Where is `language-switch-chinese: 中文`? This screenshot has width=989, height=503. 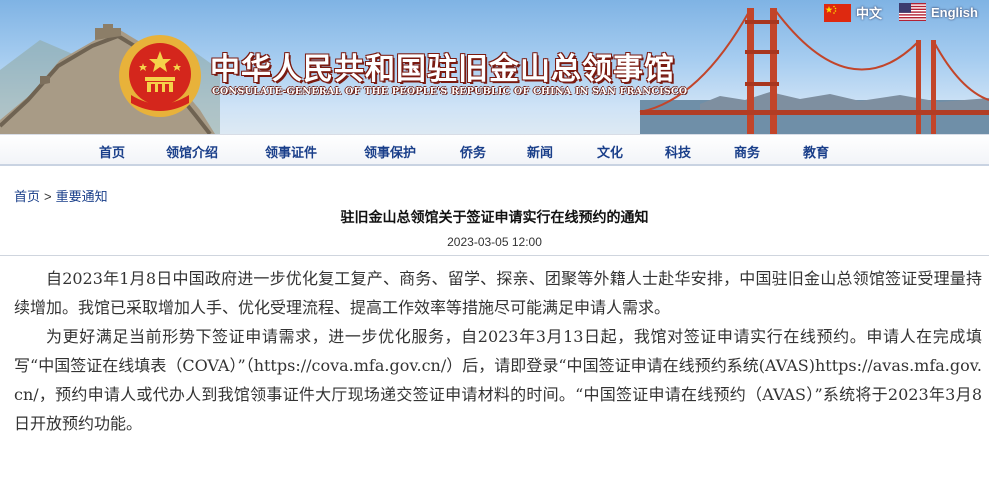
language-switch-chinese: 中文 is located at coordinates (853, 12).